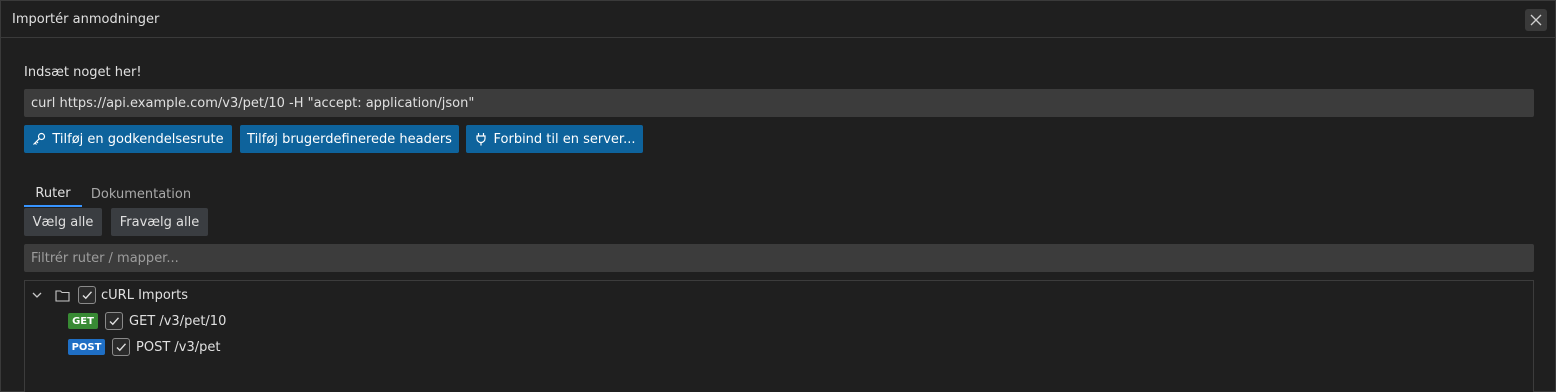 Image resolution: width=1556 pixels, height=392 pixels. I want to click on tab-documentation-label: Dokumentation, so click(141, 194).